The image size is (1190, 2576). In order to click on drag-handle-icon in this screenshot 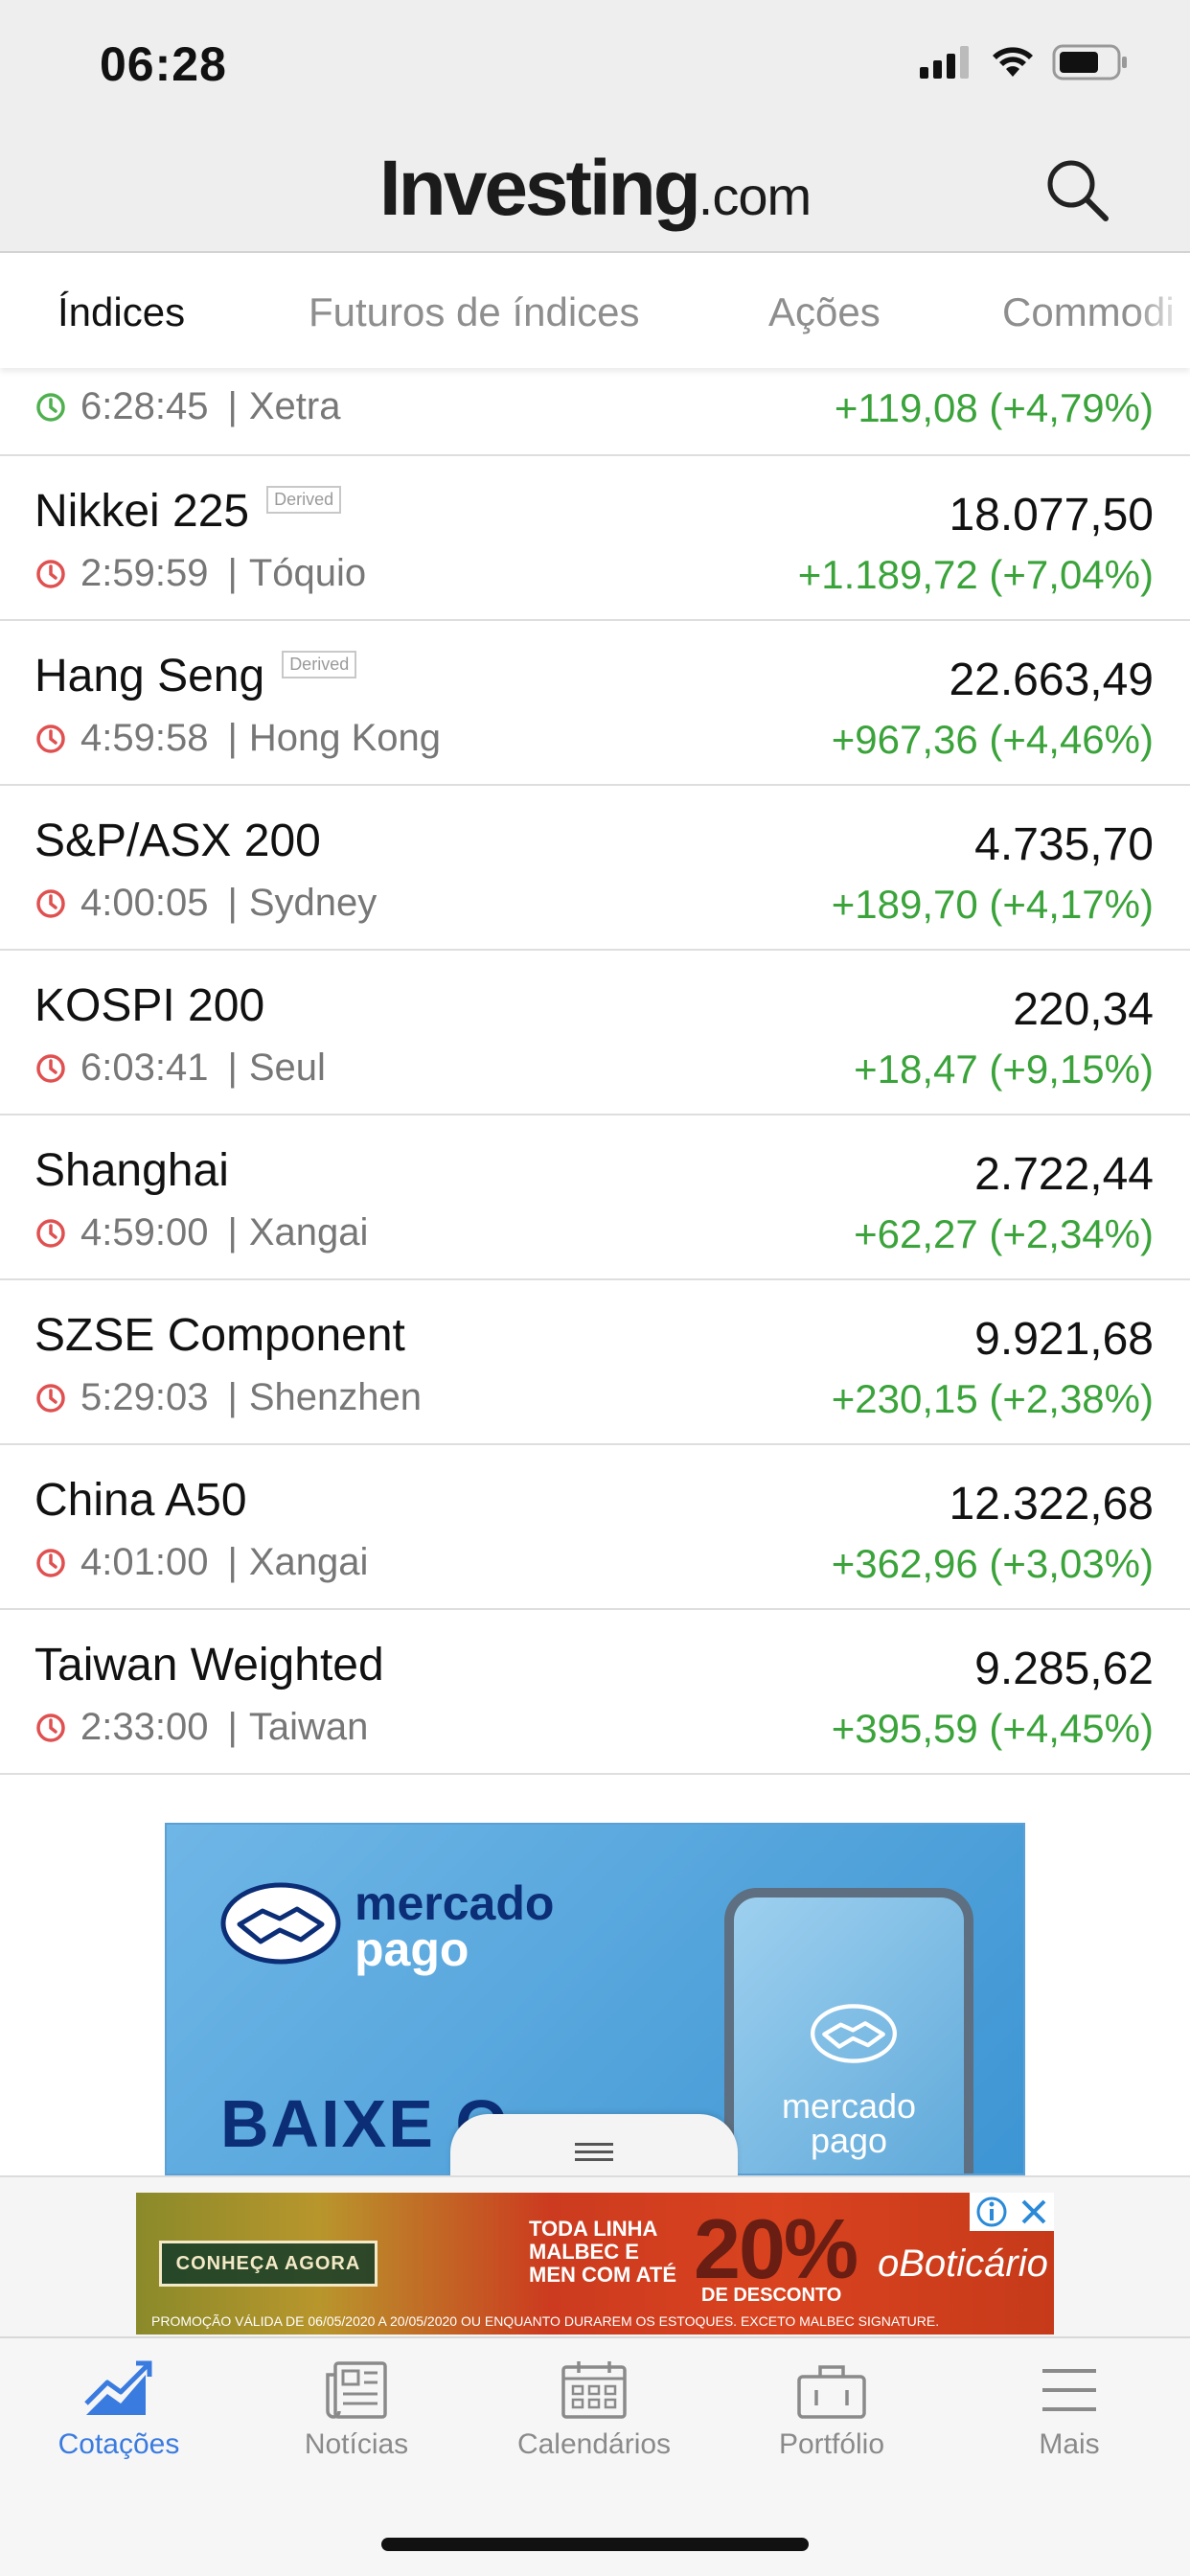, I will do `click(594, 2154)`.